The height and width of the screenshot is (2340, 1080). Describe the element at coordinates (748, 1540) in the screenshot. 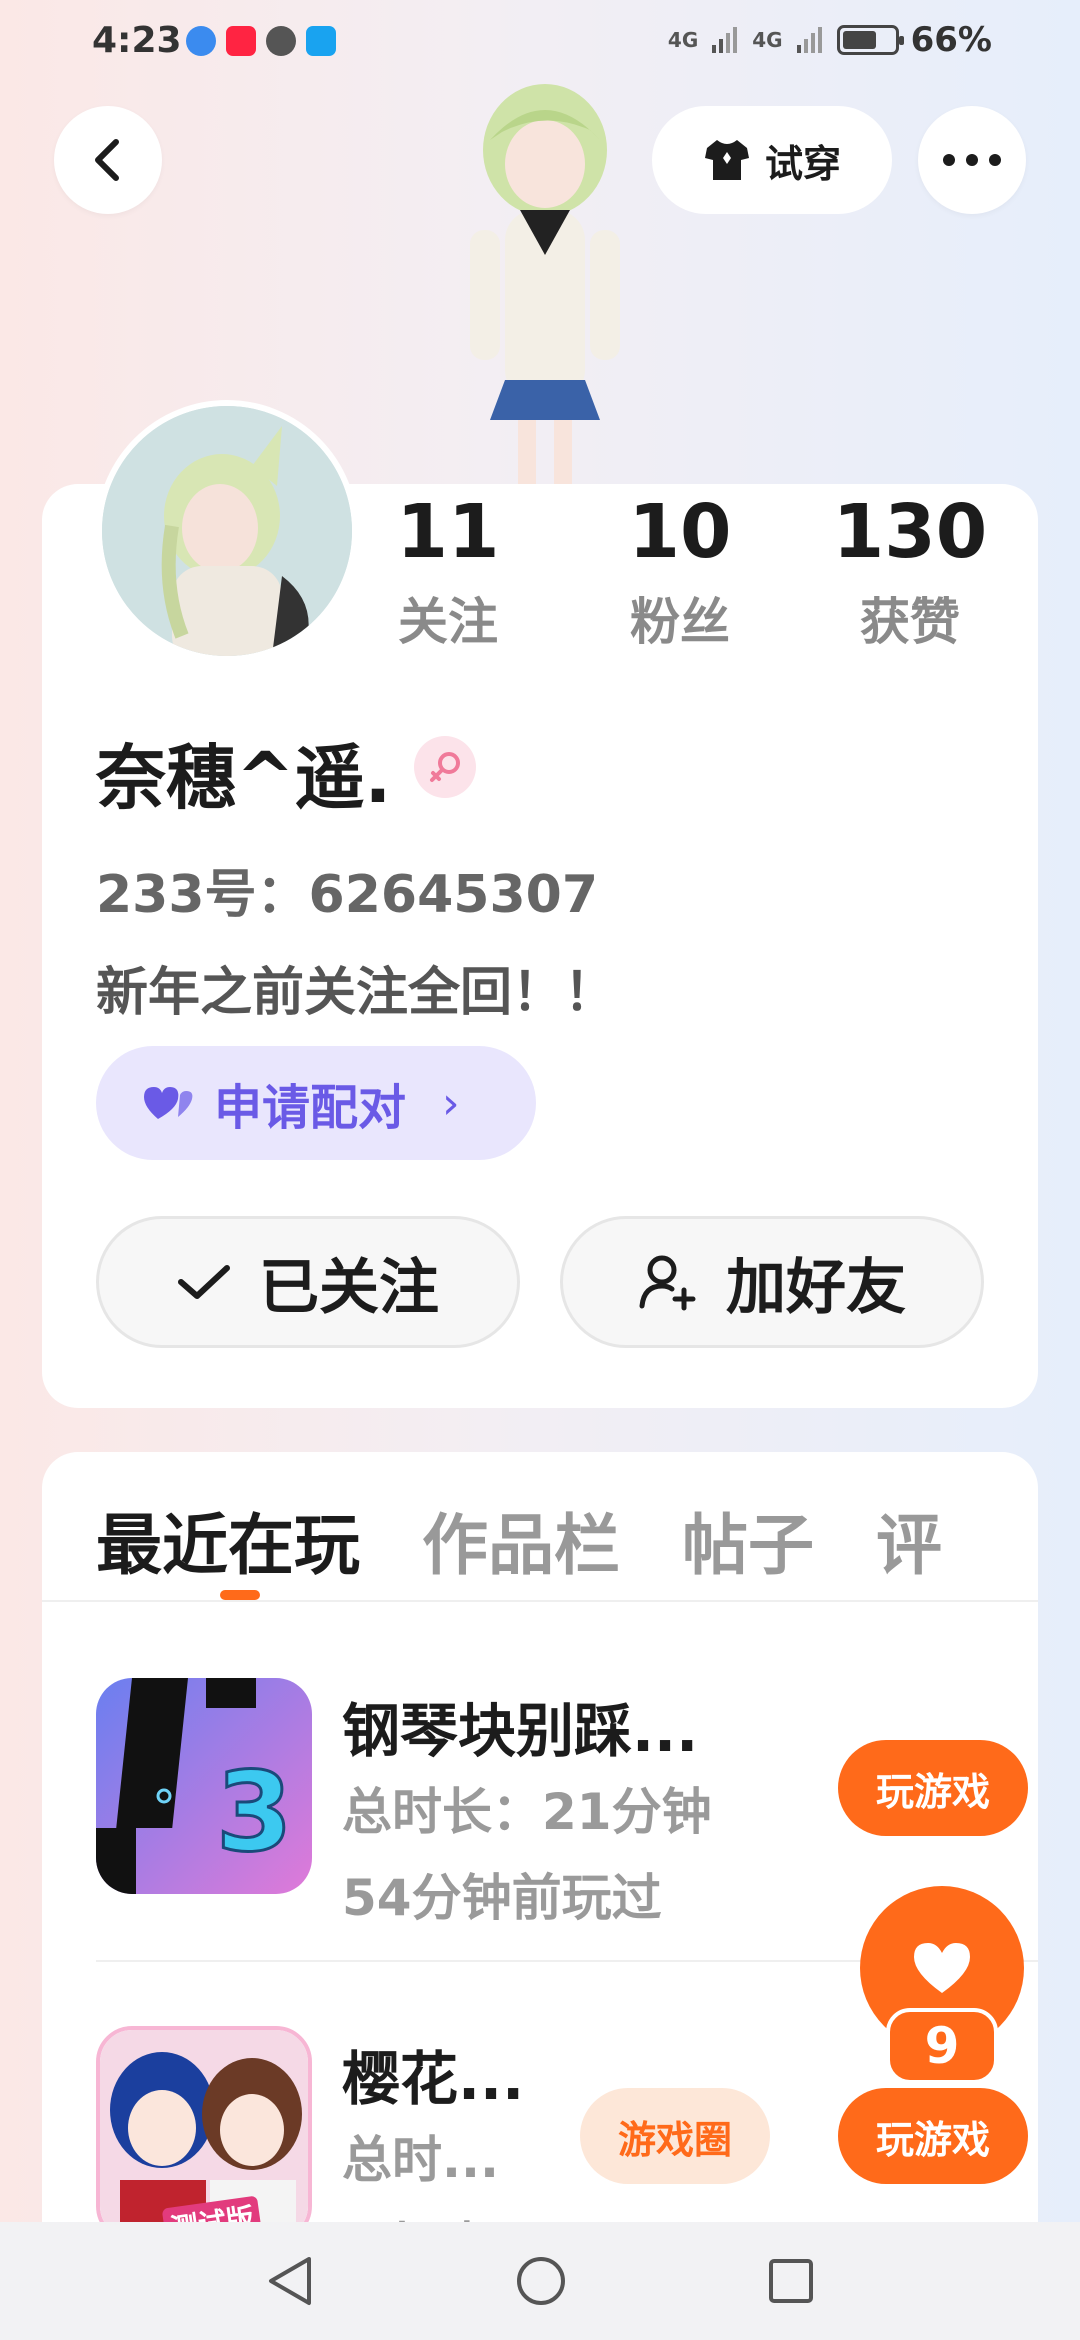

I see `tab-posts: 帖子` at that location.